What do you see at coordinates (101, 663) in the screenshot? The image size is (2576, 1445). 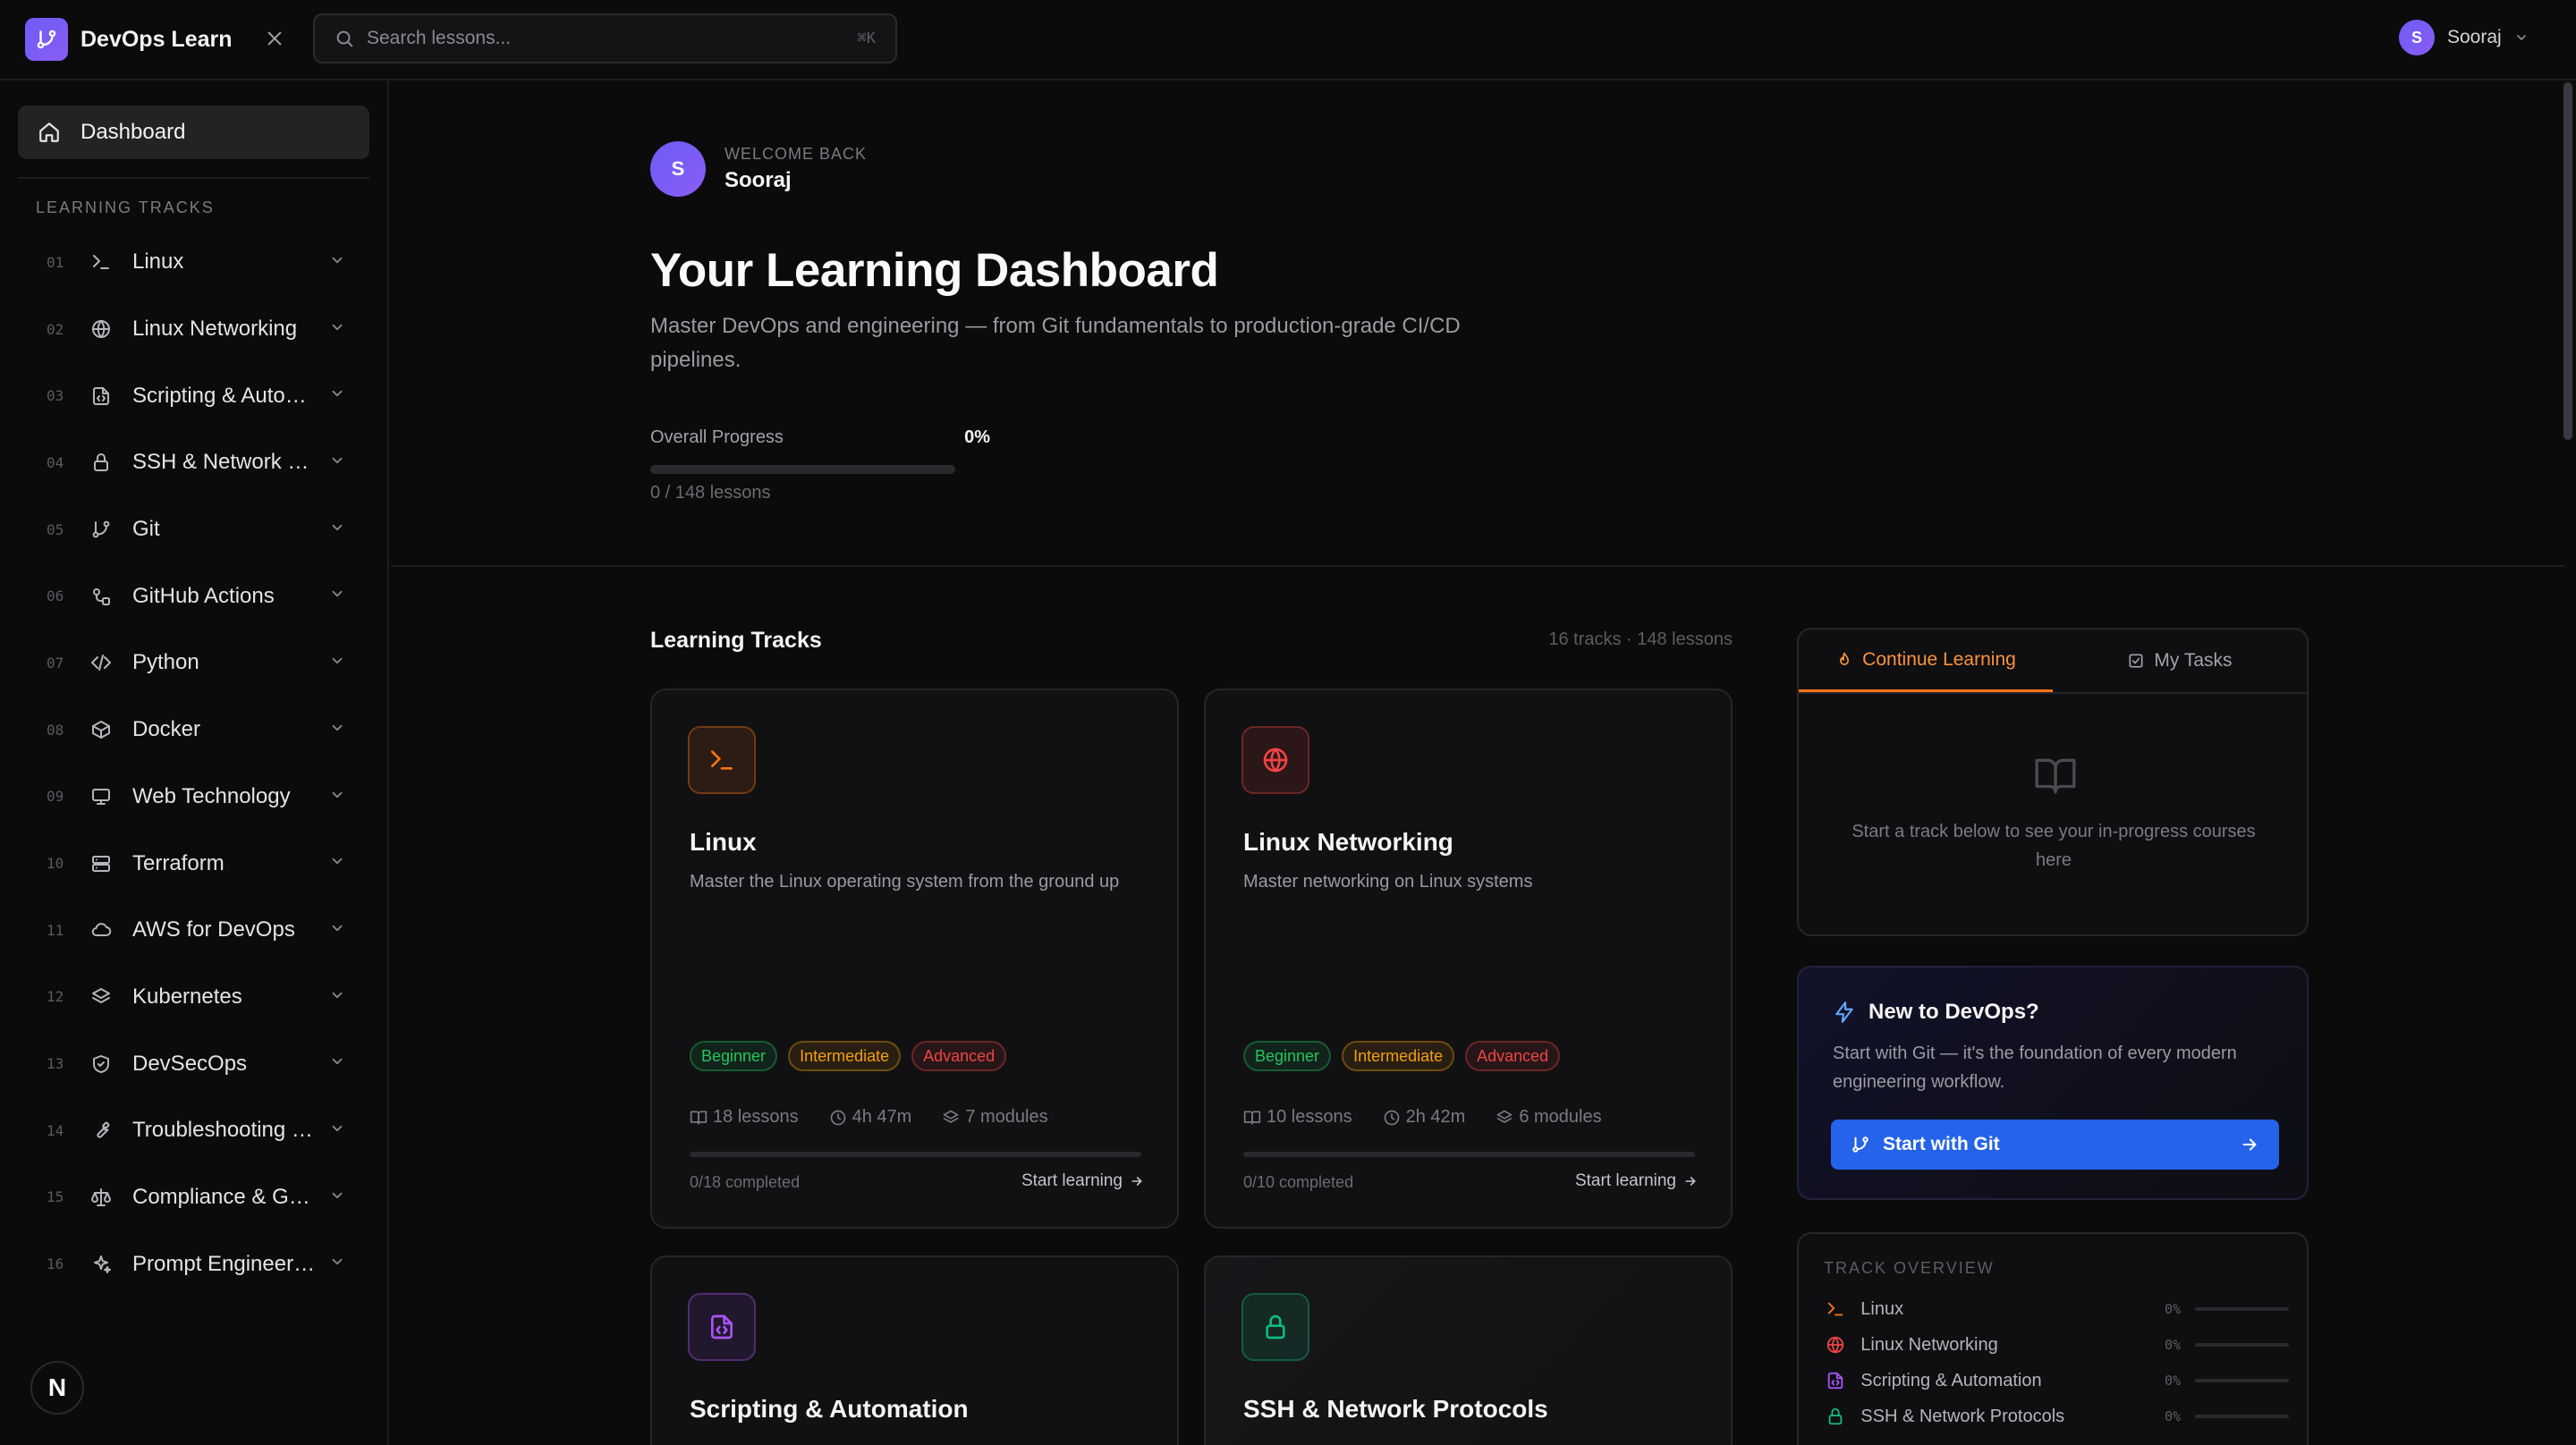 I see `code-icon` at bounding box center [101, 663].